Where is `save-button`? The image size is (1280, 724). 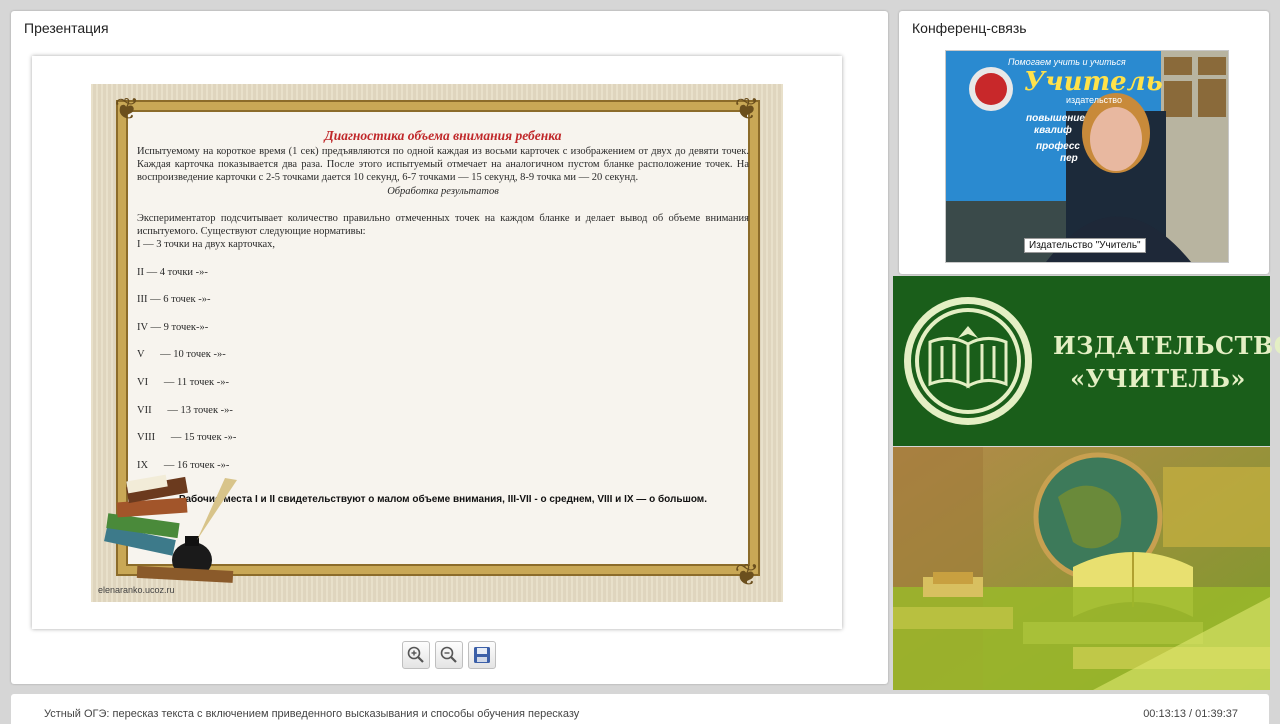 save-button is located at coordinates (482, 655).